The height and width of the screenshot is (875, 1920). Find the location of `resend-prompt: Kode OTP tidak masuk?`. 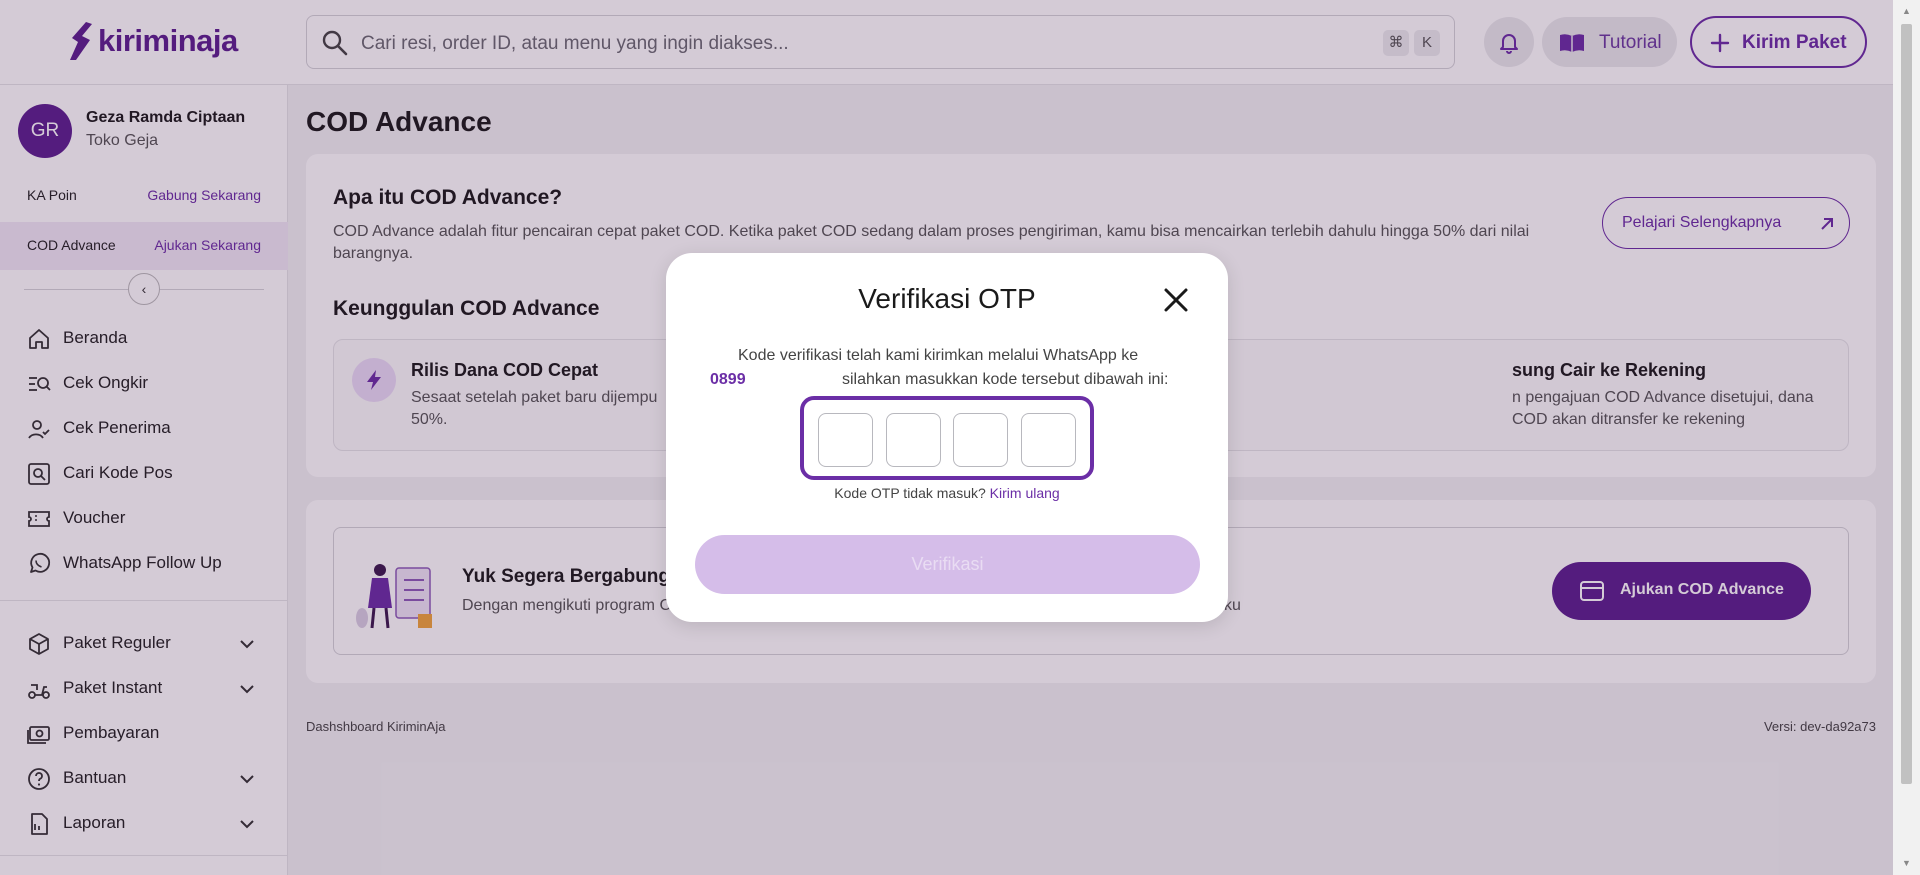

resend-prompt: Kode OTP tidak masuk? is located at coordinates (910, 493).